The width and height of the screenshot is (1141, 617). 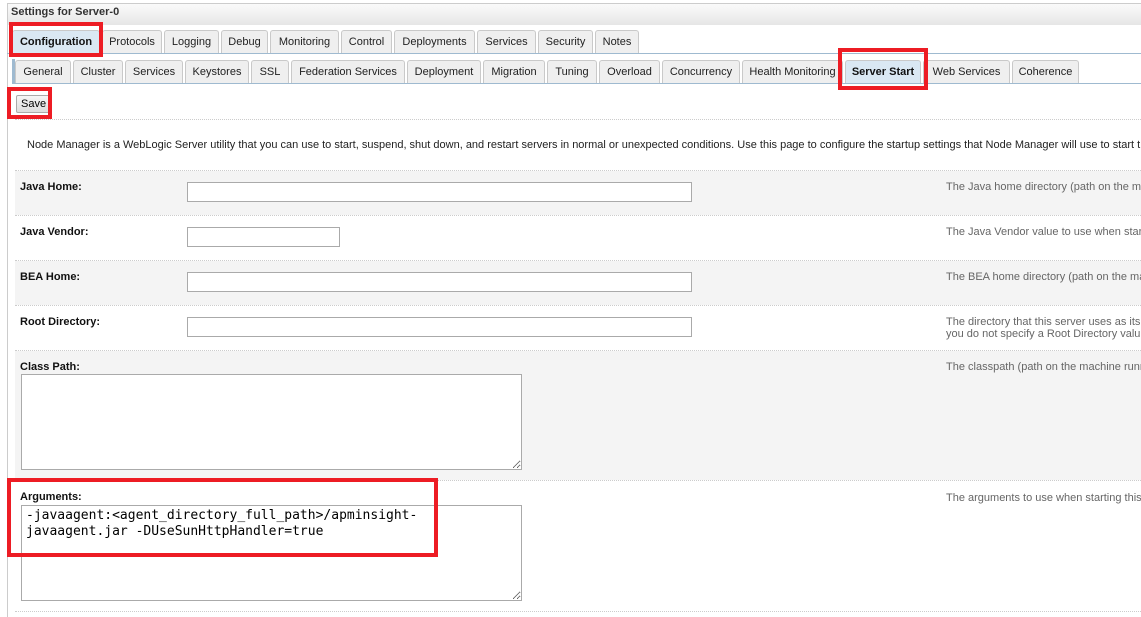 I want to click on tab-monitoring: Monitoring, so click(x=304, y=41).